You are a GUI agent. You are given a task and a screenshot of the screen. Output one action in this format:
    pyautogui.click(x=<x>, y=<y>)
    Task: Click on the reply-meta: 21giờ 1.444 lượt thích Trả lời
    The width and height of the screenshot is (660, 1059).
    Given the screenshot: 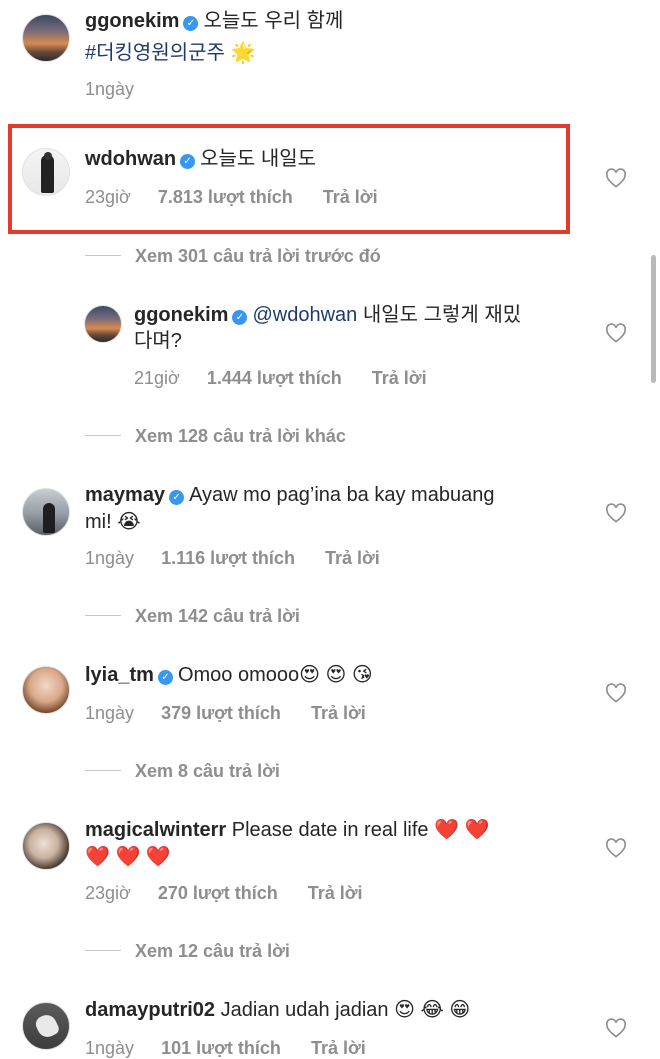 What is the action you would take?
    pyautogui.click(x=280, y=378)
    